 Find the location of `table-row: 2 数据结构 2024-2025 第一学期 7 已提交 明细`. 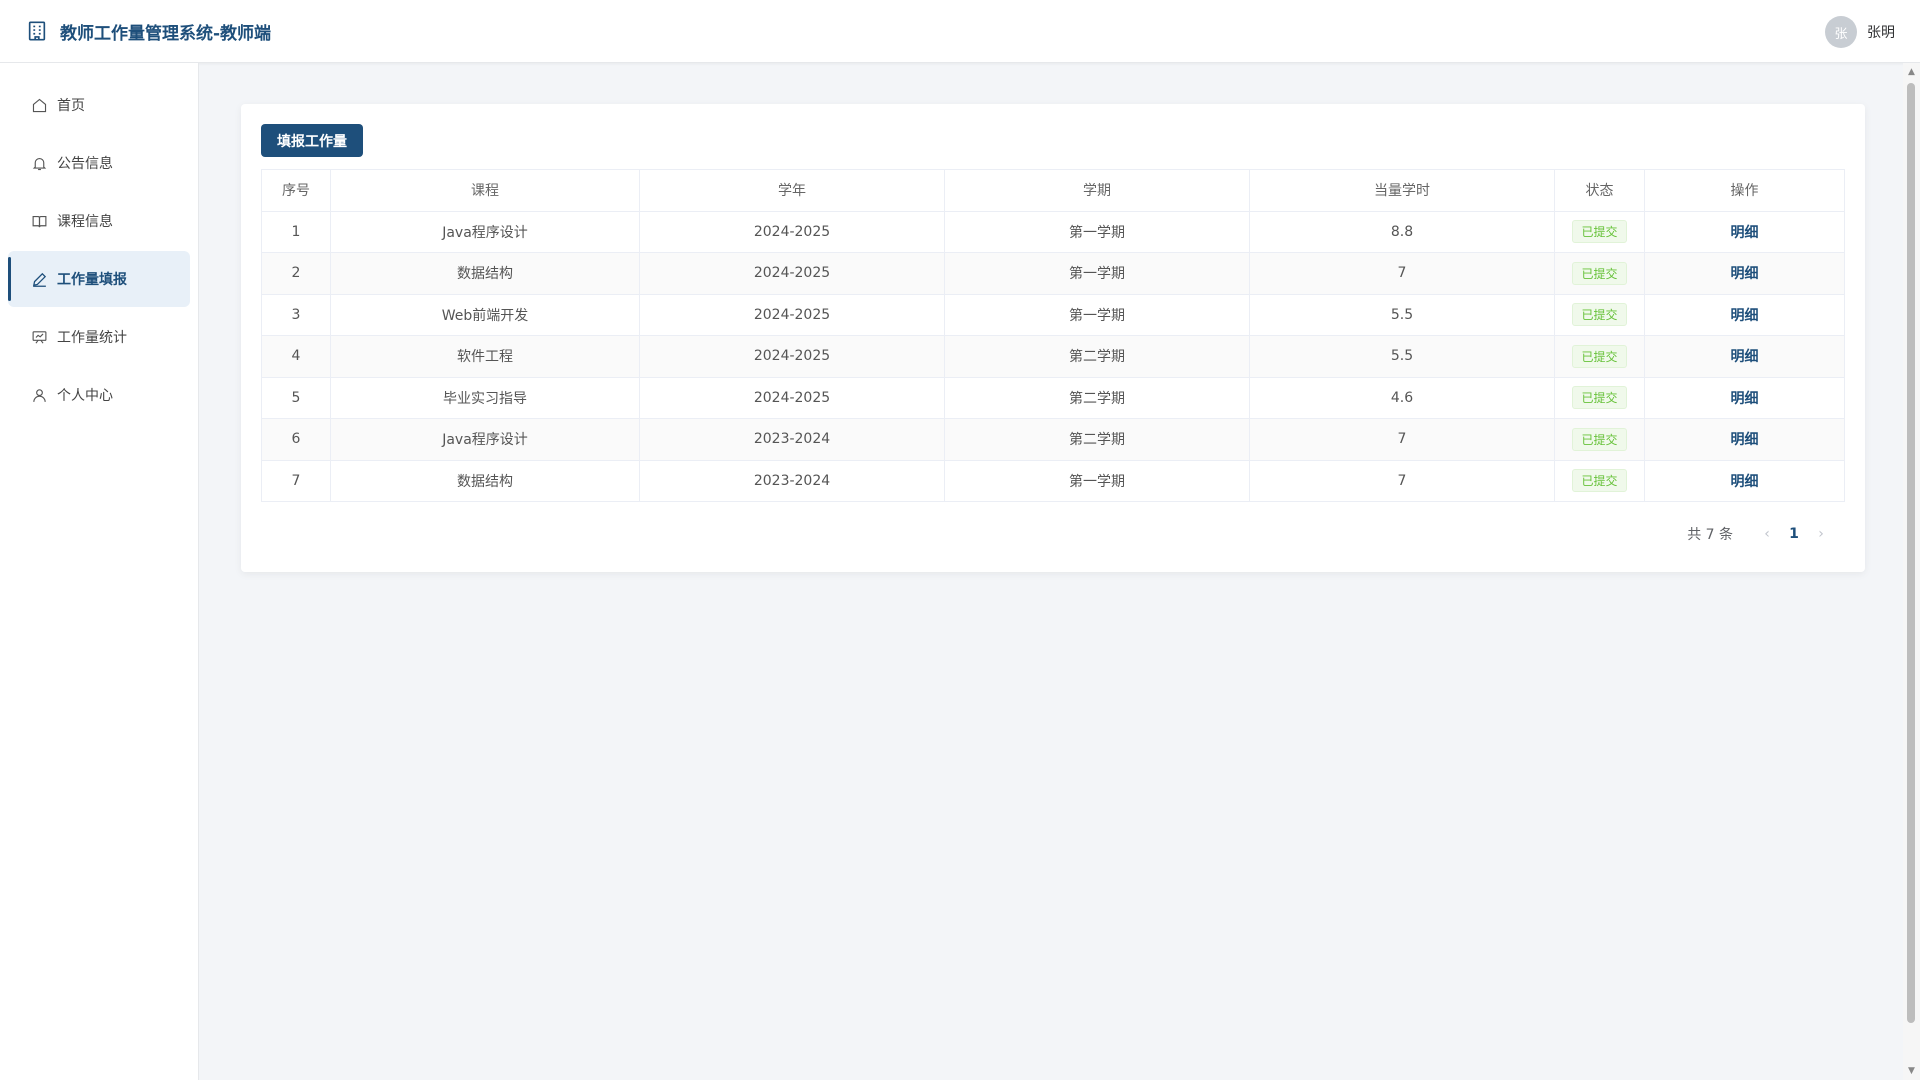

table-row: 2 数据结构 2024-2025 第一学期 7 已提交 明细 is located at coordinates (1053, 273).